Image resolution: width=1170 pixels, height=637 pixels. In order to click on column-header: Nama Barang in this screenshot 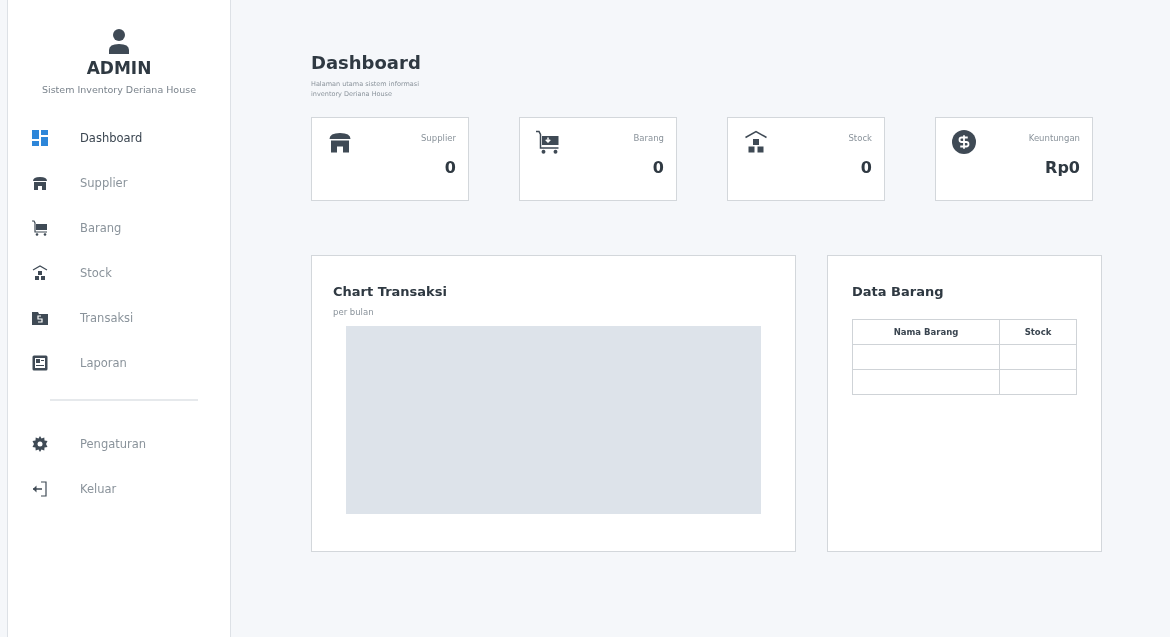, I will do `click(926, 332)`.